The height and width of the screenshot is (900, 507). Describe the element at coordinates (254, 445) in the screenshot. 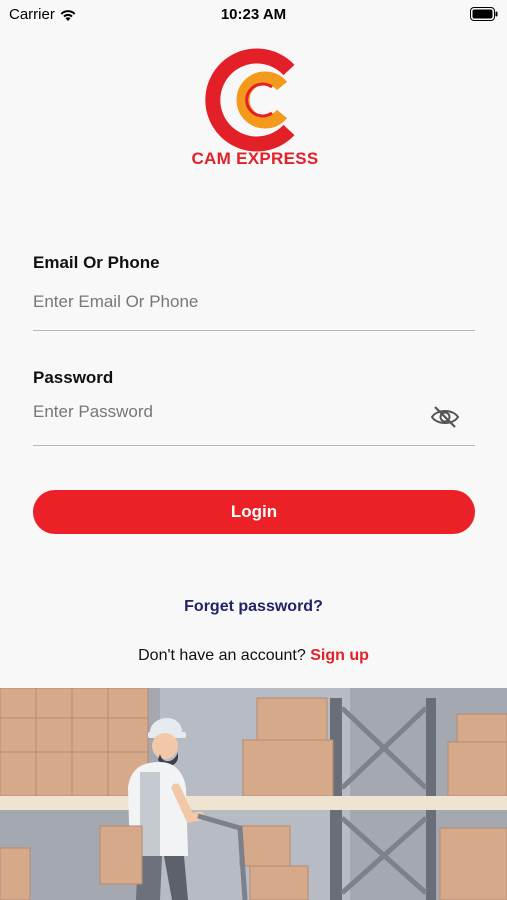

I see `password-underline` at that location.